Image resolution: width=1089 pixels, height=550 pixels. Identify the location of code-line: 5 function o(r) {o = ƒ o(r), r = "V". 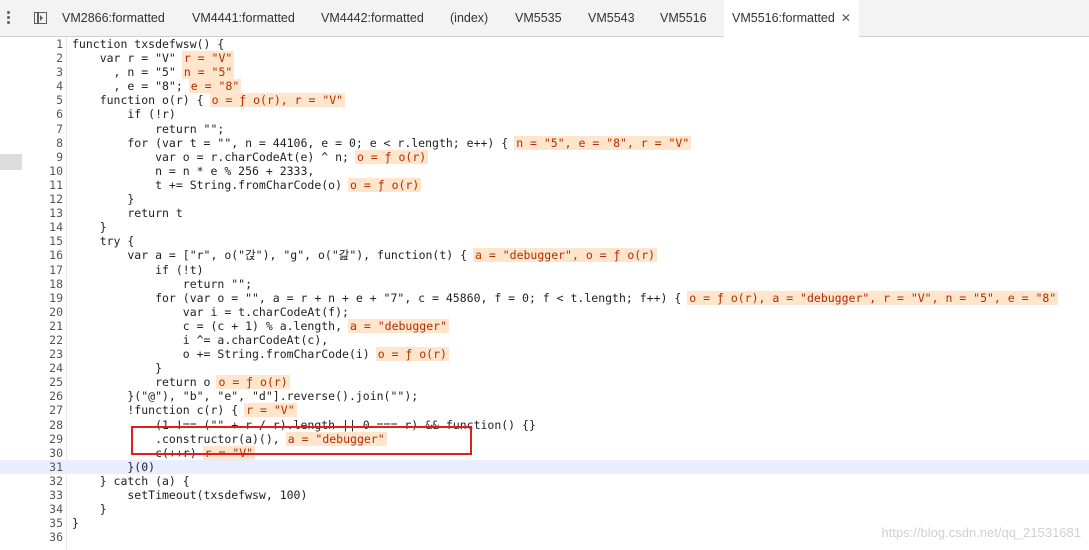
(544, 100).